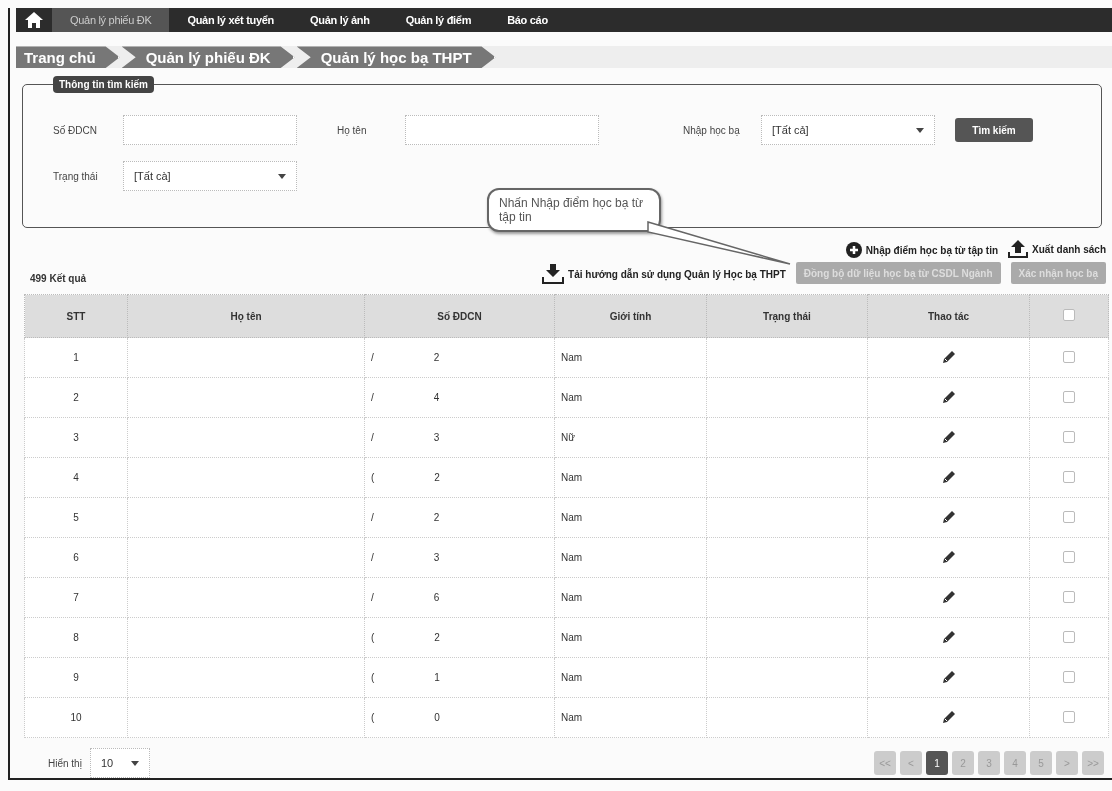  I want to click on field-label: Họ tên, so click(352, 130).